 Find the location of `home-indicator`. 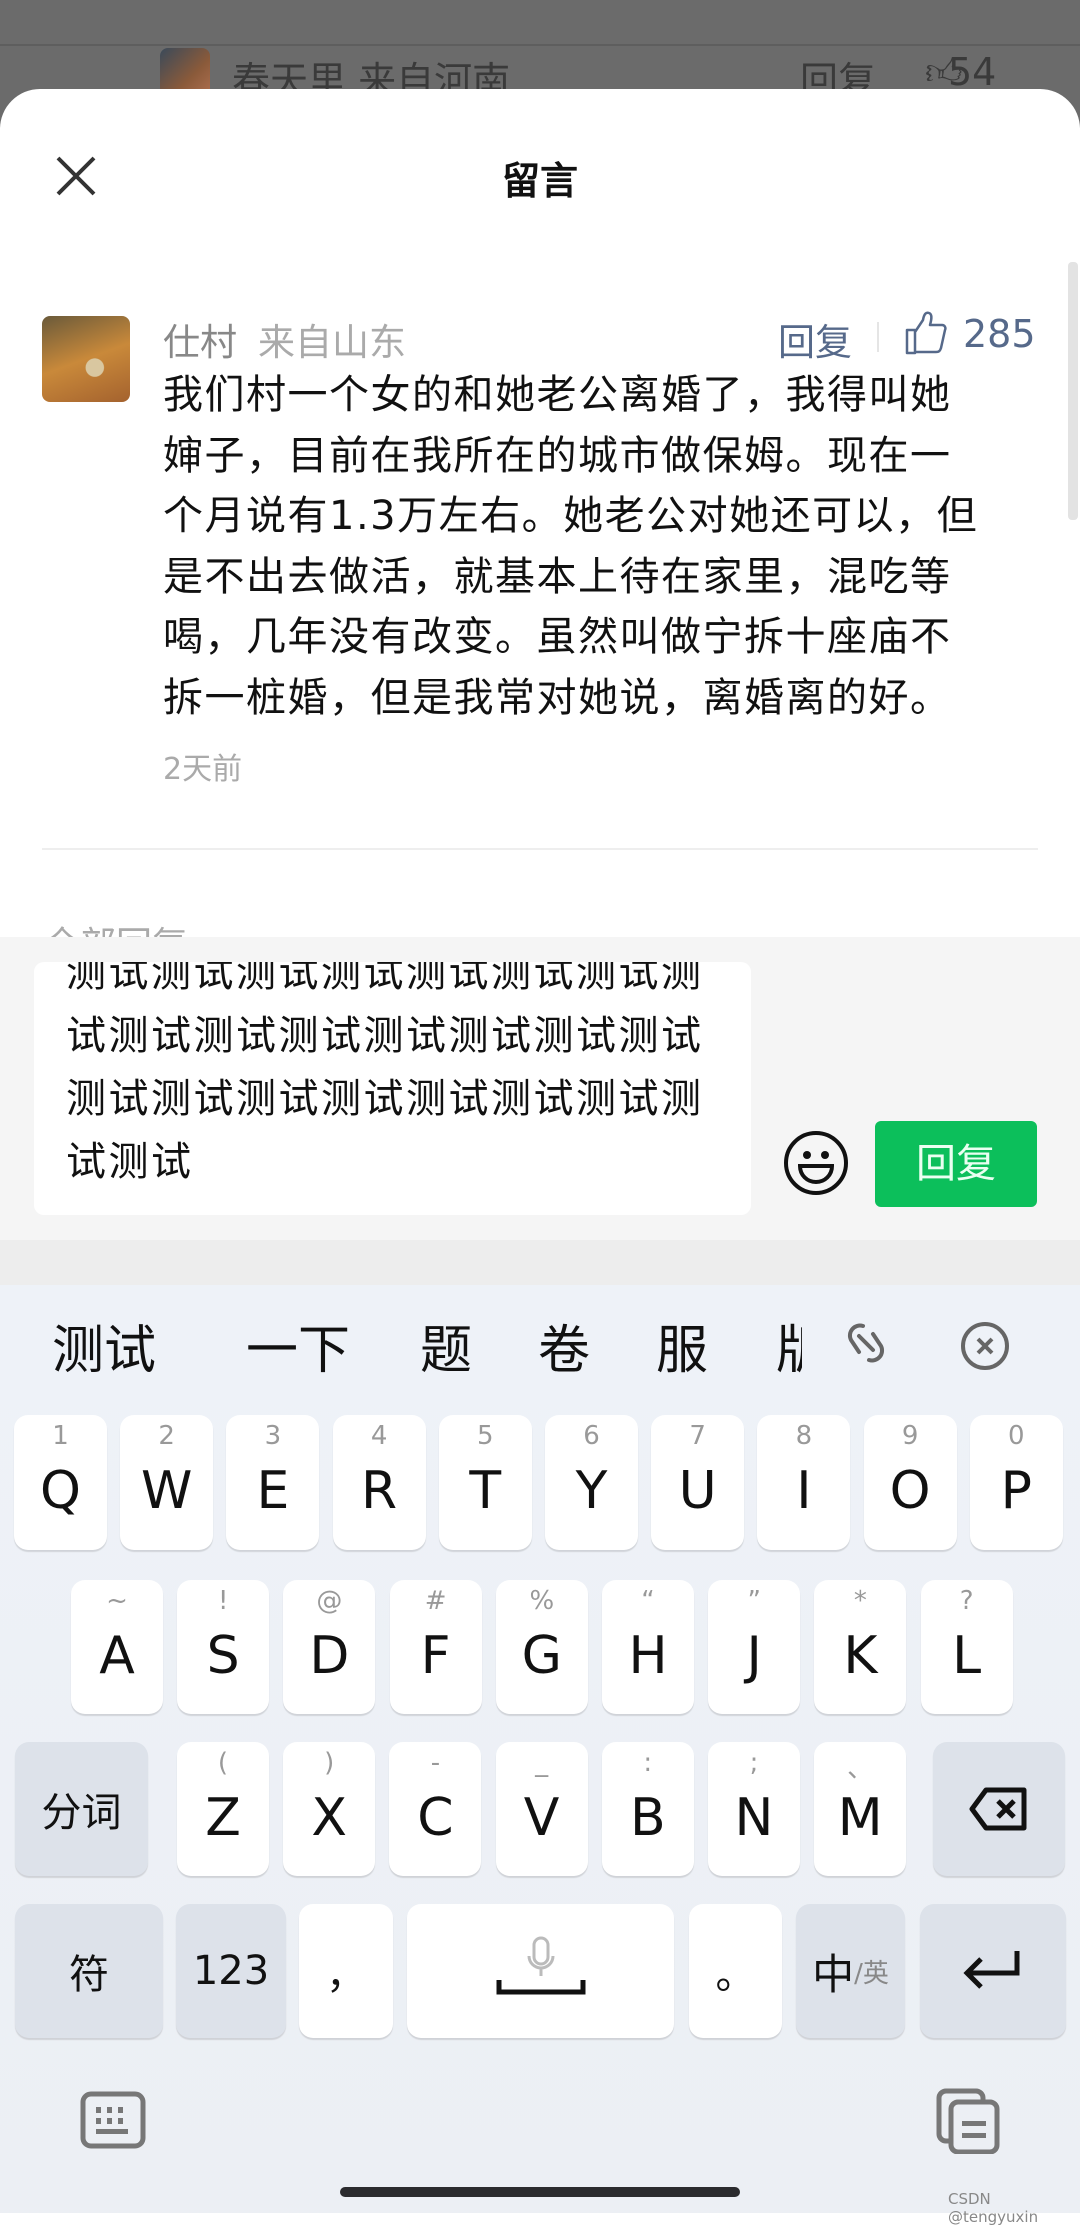

home-indicator is located at coordinates (540, 2192).